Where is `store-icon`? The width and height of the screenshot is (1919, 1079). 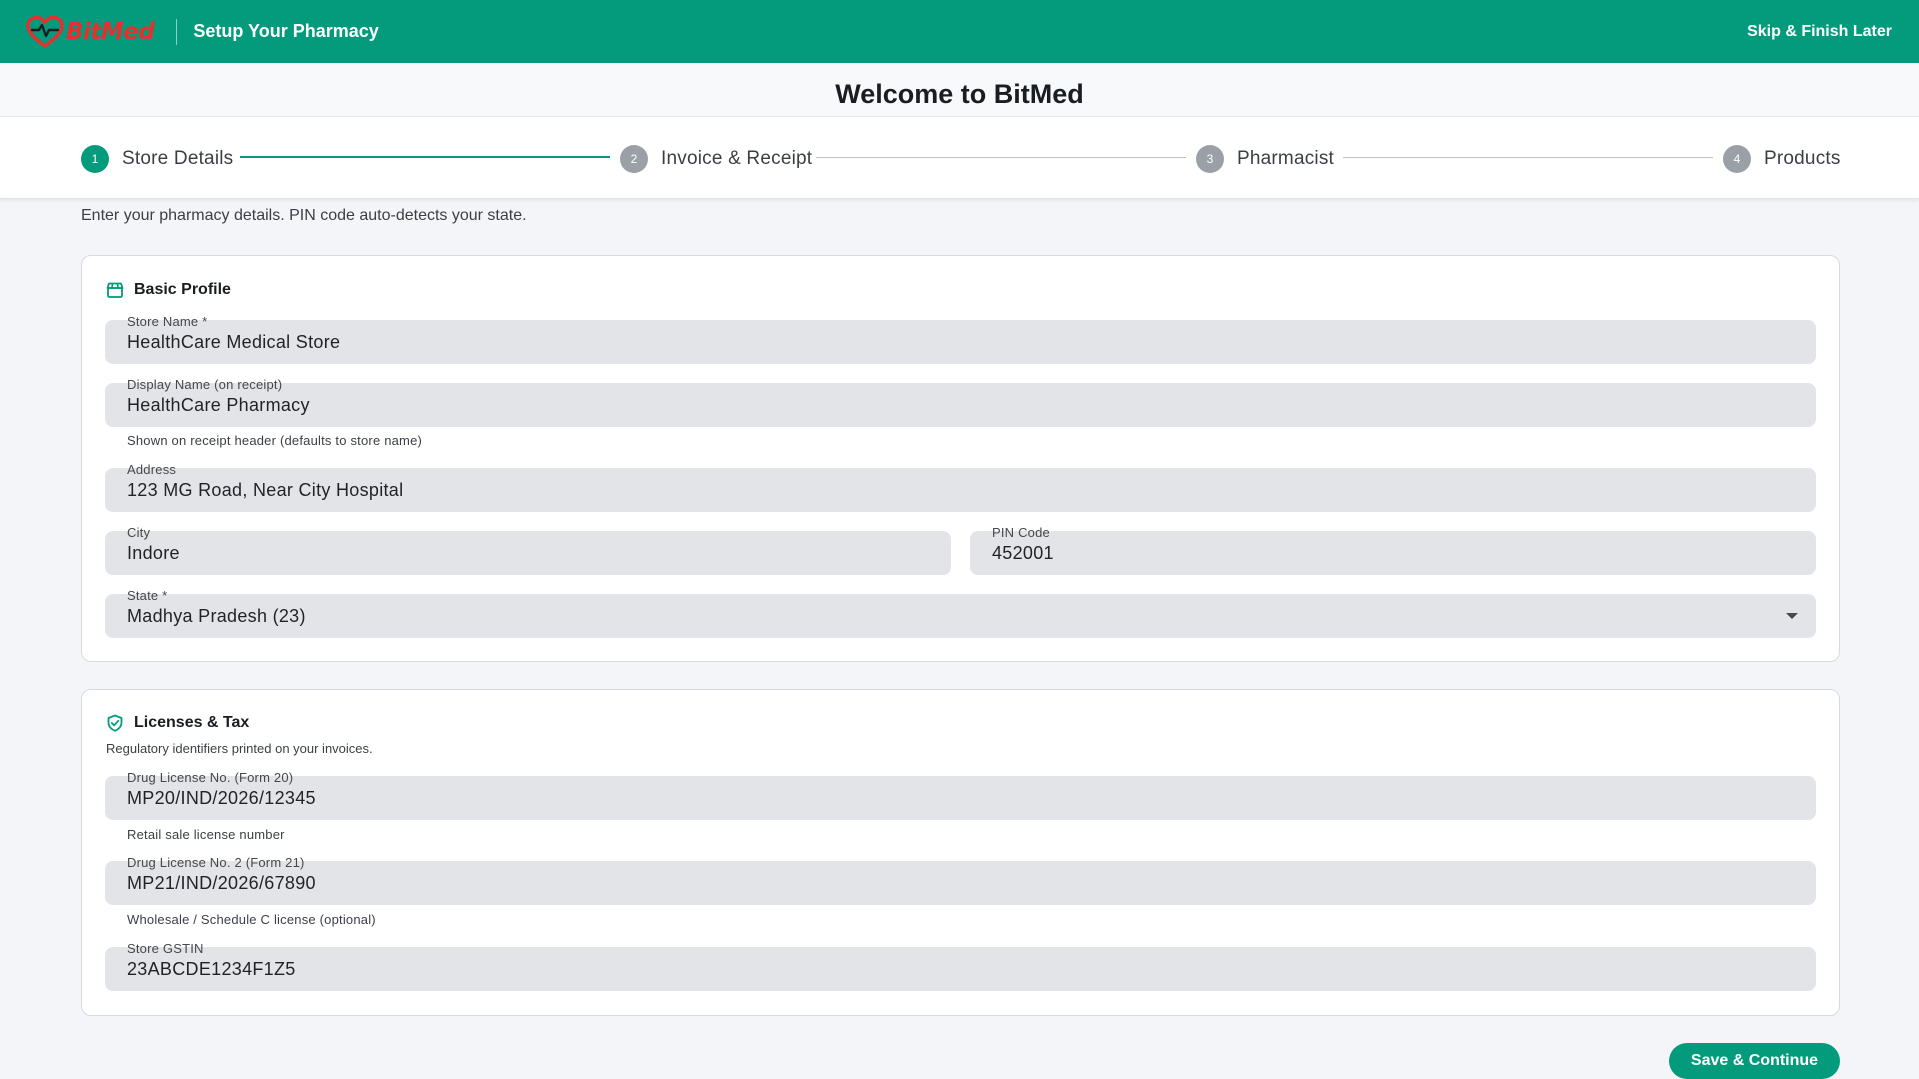 store-icon is located at coordinates (115, 290).